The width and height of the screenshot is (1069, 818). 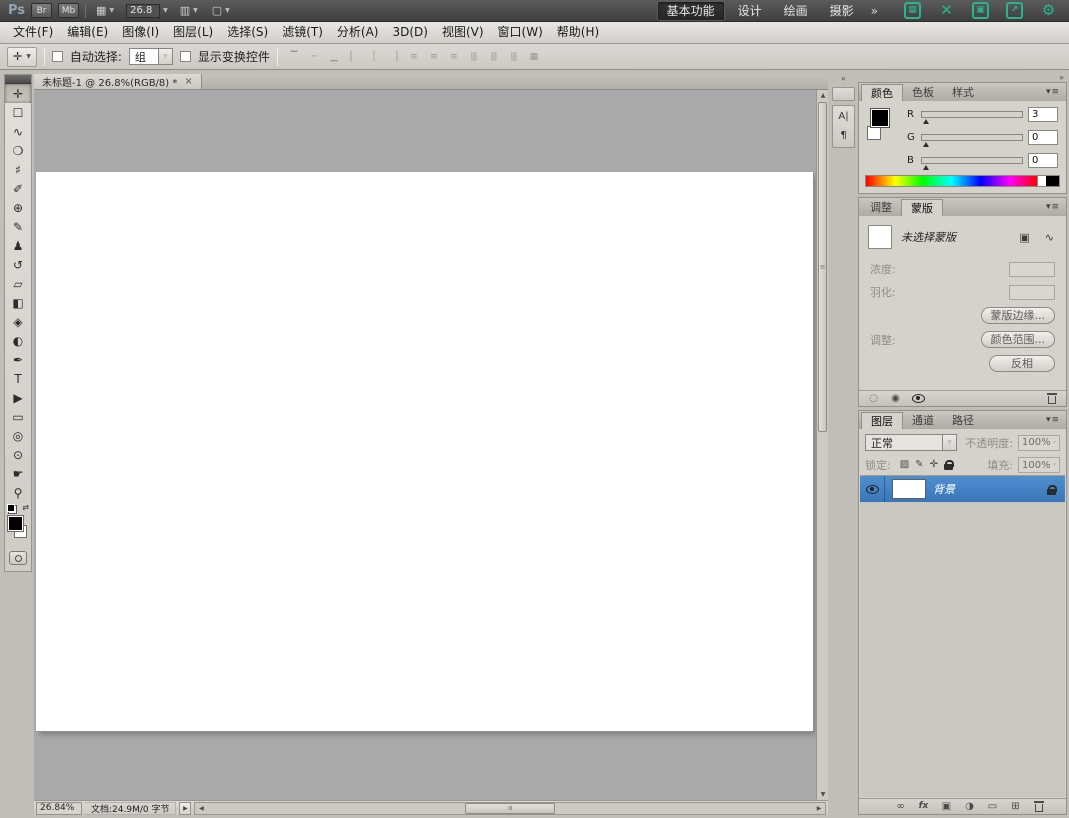 I want to click on horizontal-scrollbar: ◀ ≡ ▶, so click(x=510, y=808).